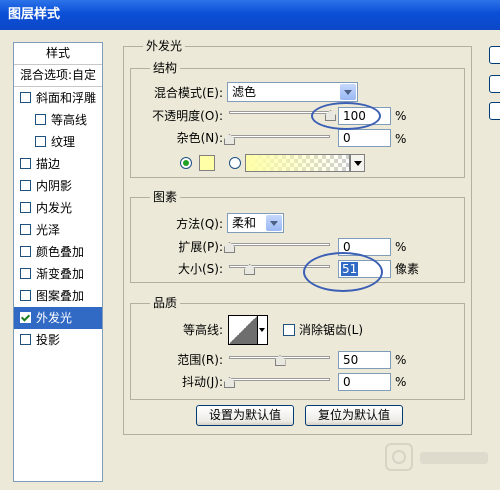 Image resolution: width=500 pixels, height=490 pixels. I want to click on outer-glow-title: 外发光, so click(164, 46).